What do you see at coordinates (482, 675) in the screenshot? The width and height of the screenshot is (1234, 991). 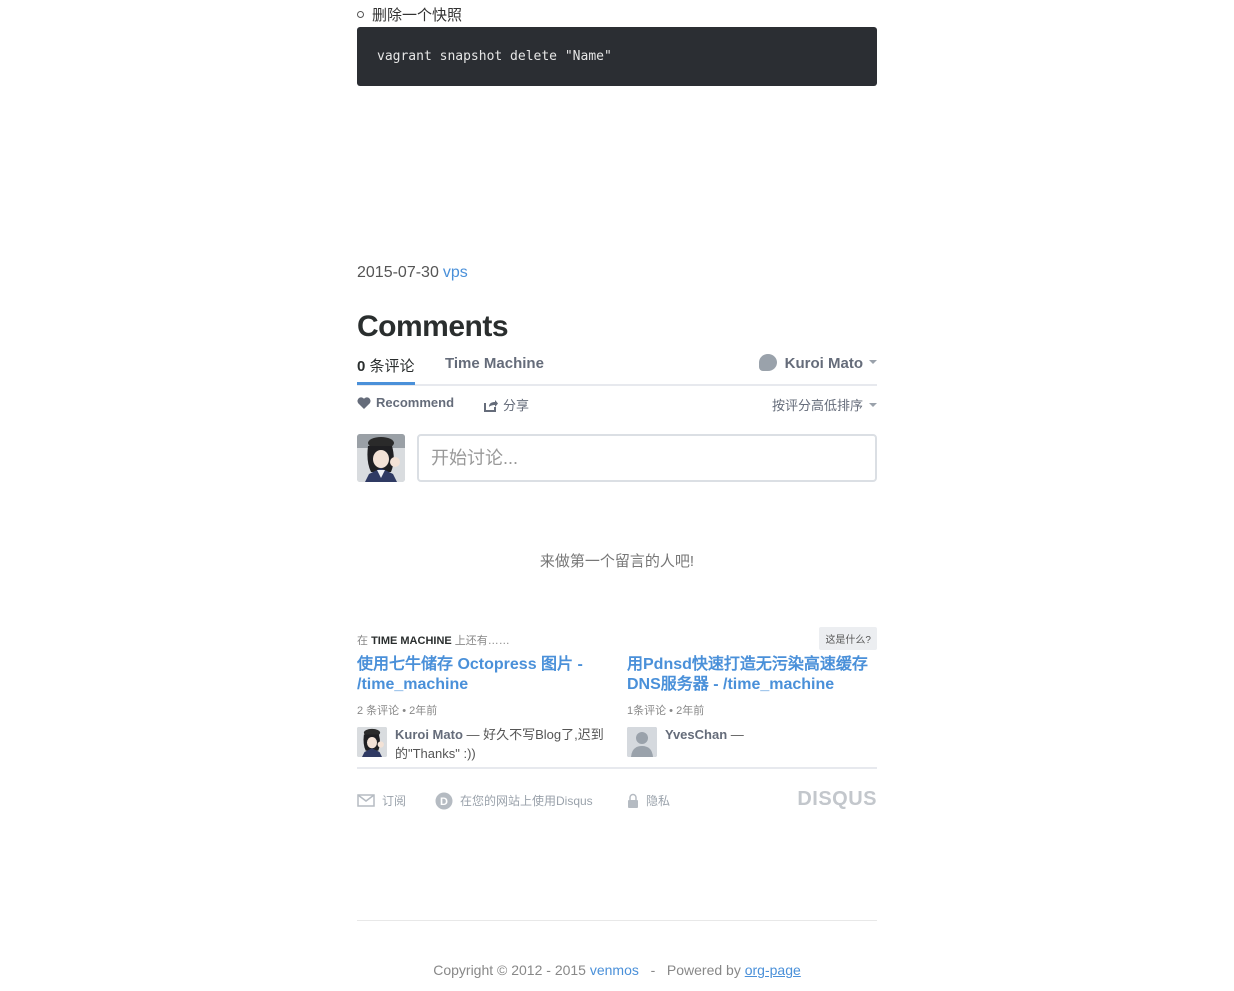 I see `related-post-title-link: 使用七牛储存 Octopress 图片 - /time_machine` at bounding box center [482, 675].